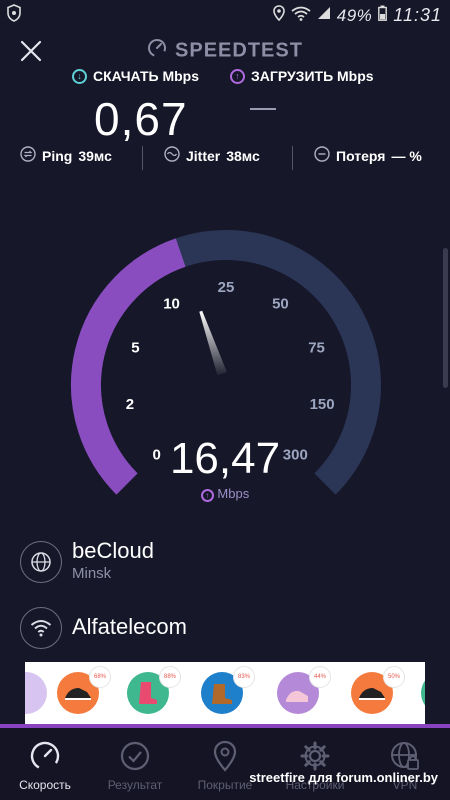  I want to click on status-bar: 49% 11:31, so click(225, 15).